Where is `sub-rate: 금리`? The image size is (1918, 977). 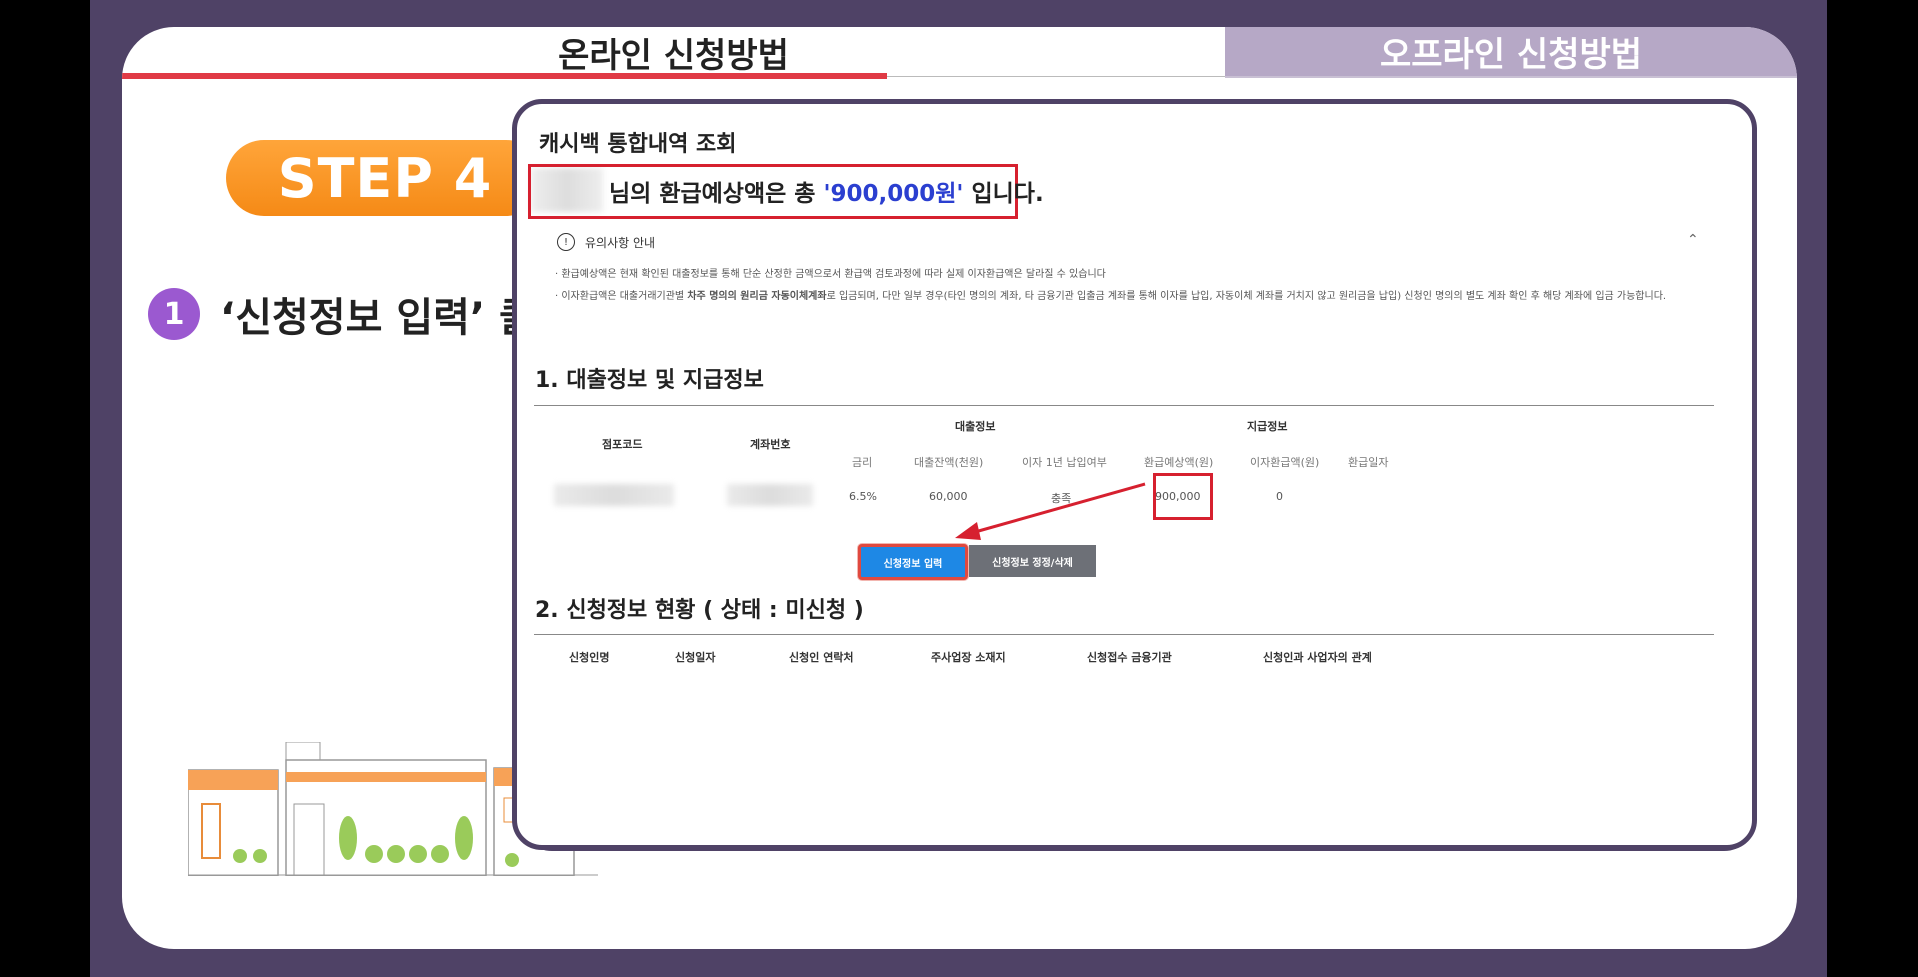
sub-rate: 금리 is located at coordinates (862, 462).